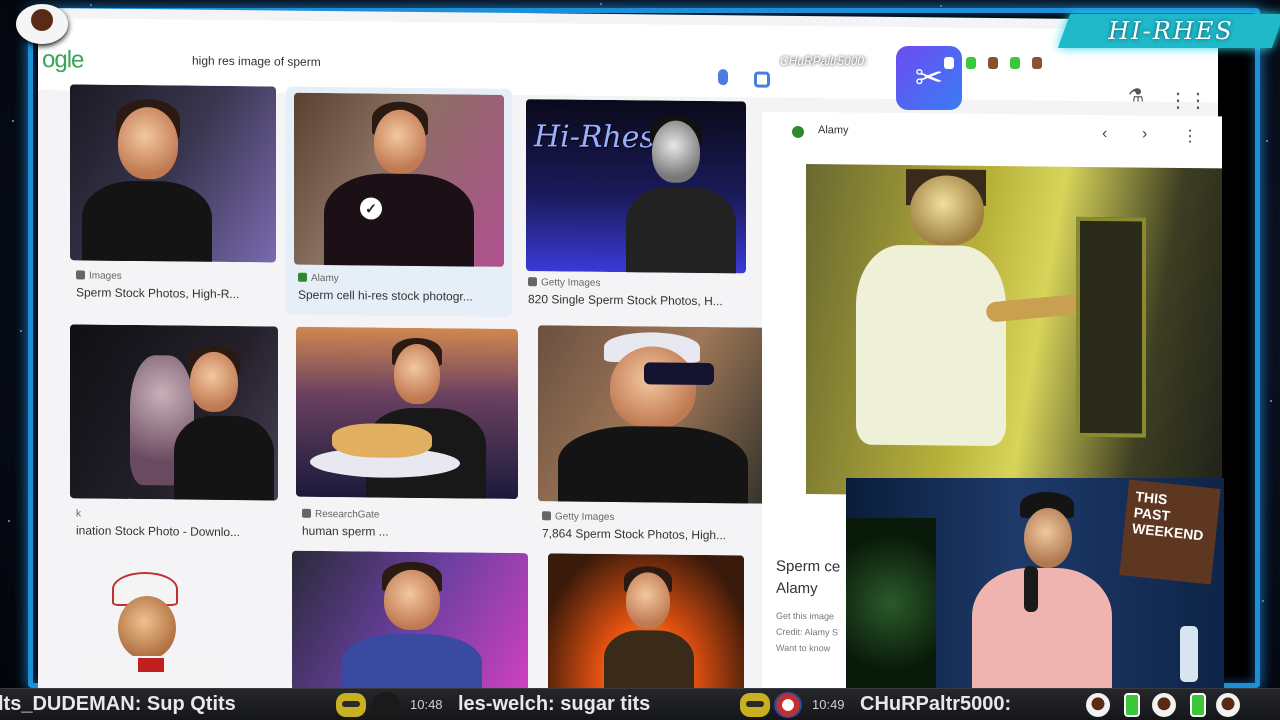 The width and height of the screenshot is (1280, 720). What do you see at coordinates (382, 441) in the screenshot?
I see `bread-rolls` at bounding box center [382, 441].